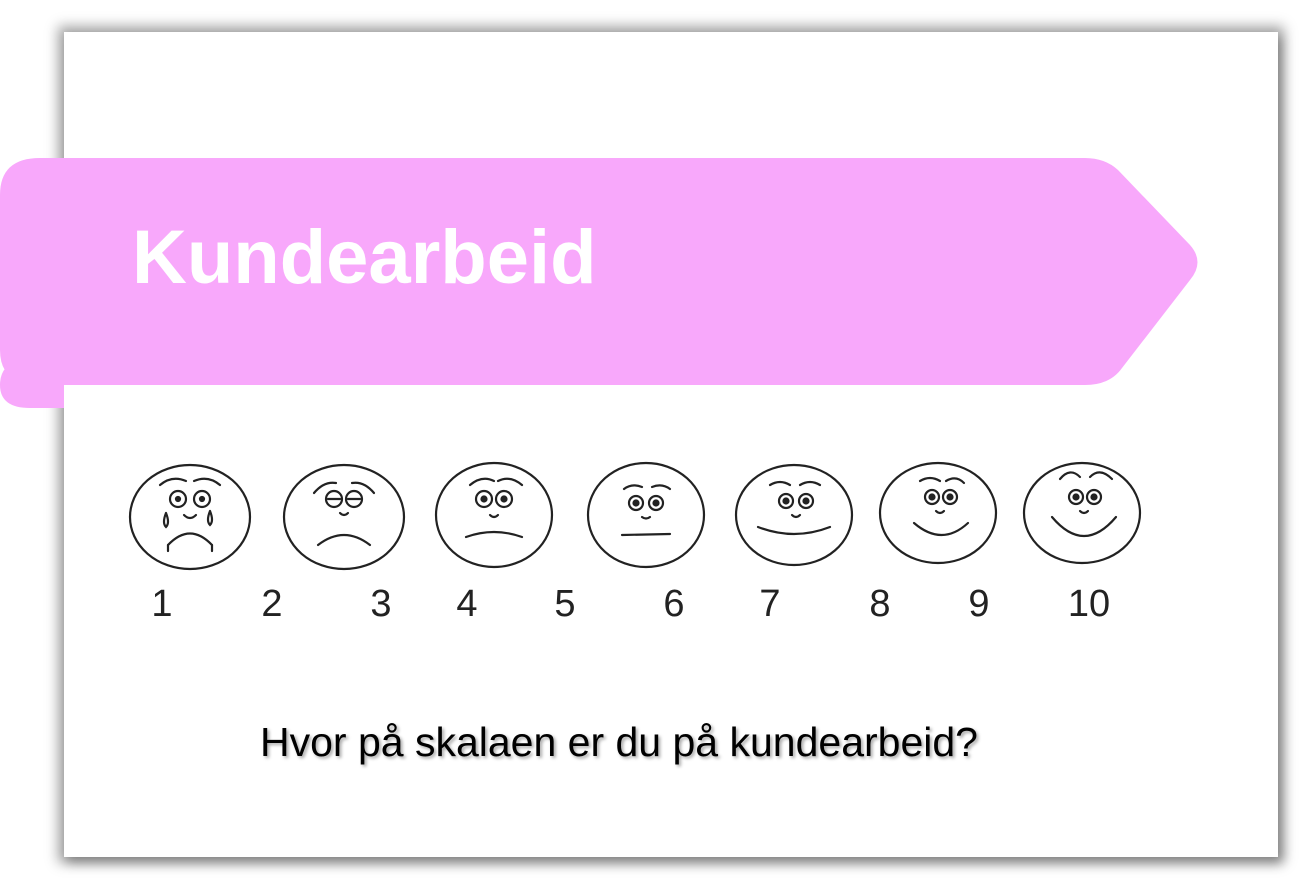  What do you see at coordinates (162, 604) in the screenshot?
I see `scale-number-1: 1` at bounding box center [162, 604].